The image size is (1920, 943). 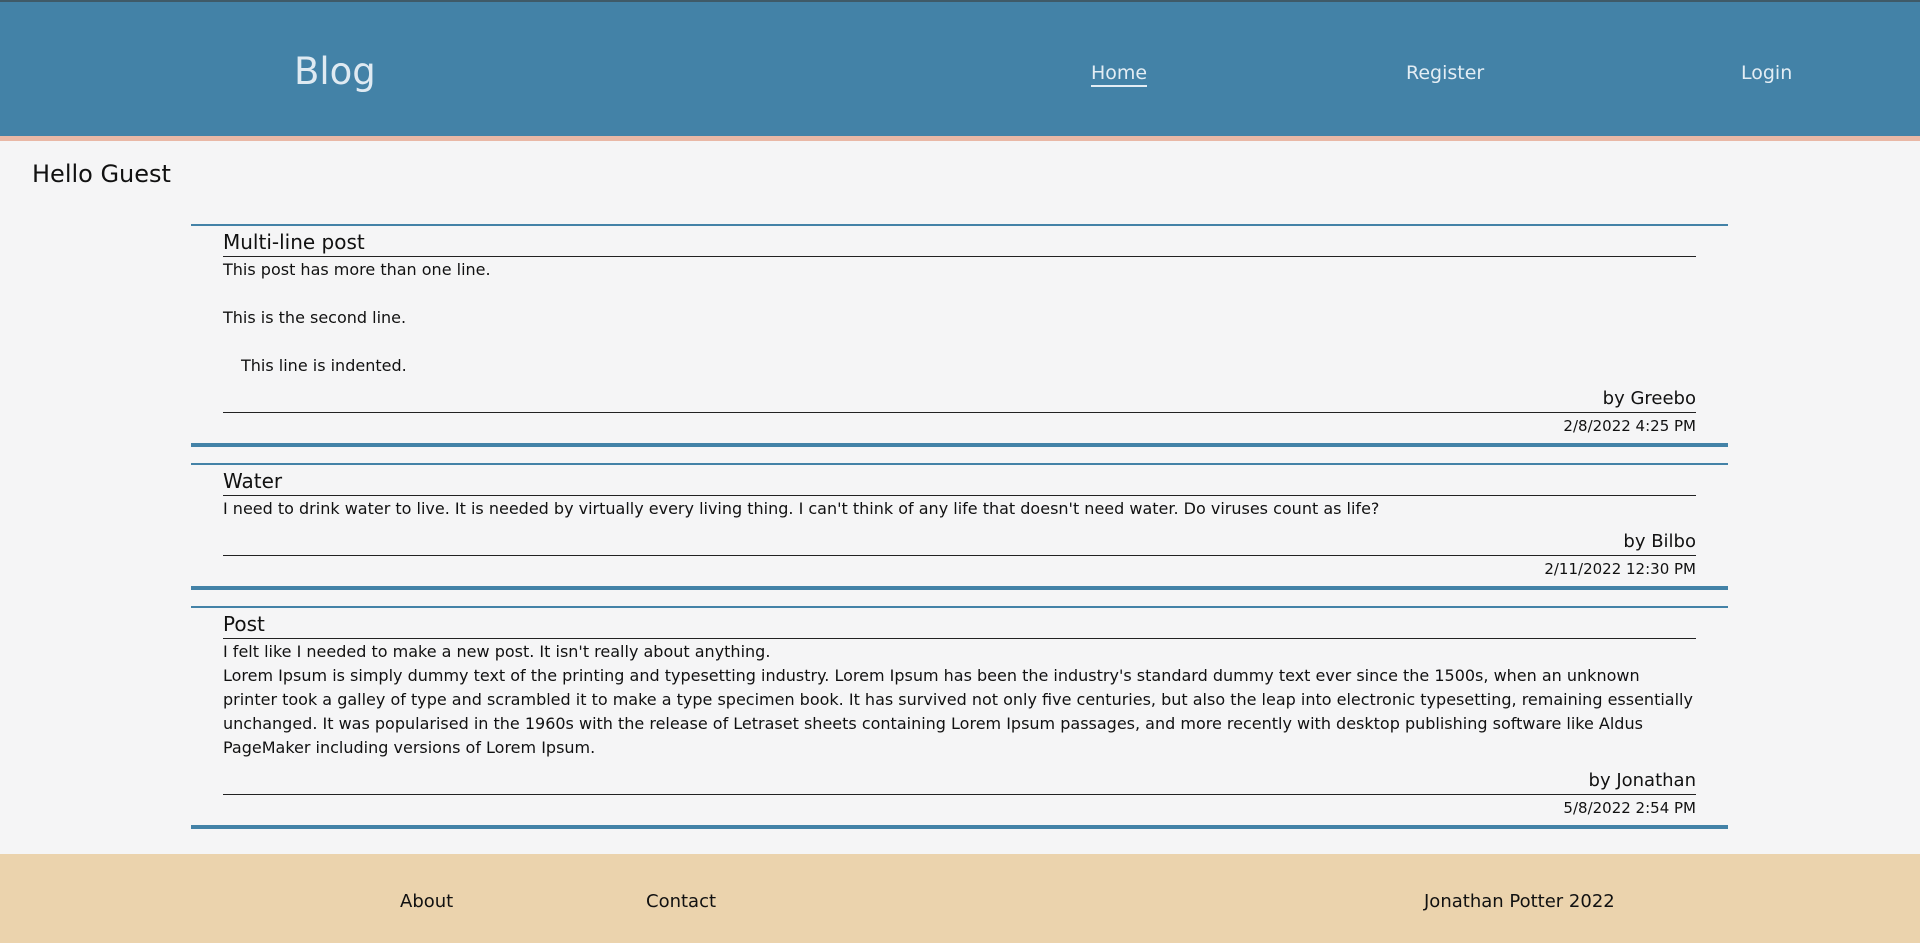 I want to click on footer-contact-link: Contact, so click(x=681, y=901).